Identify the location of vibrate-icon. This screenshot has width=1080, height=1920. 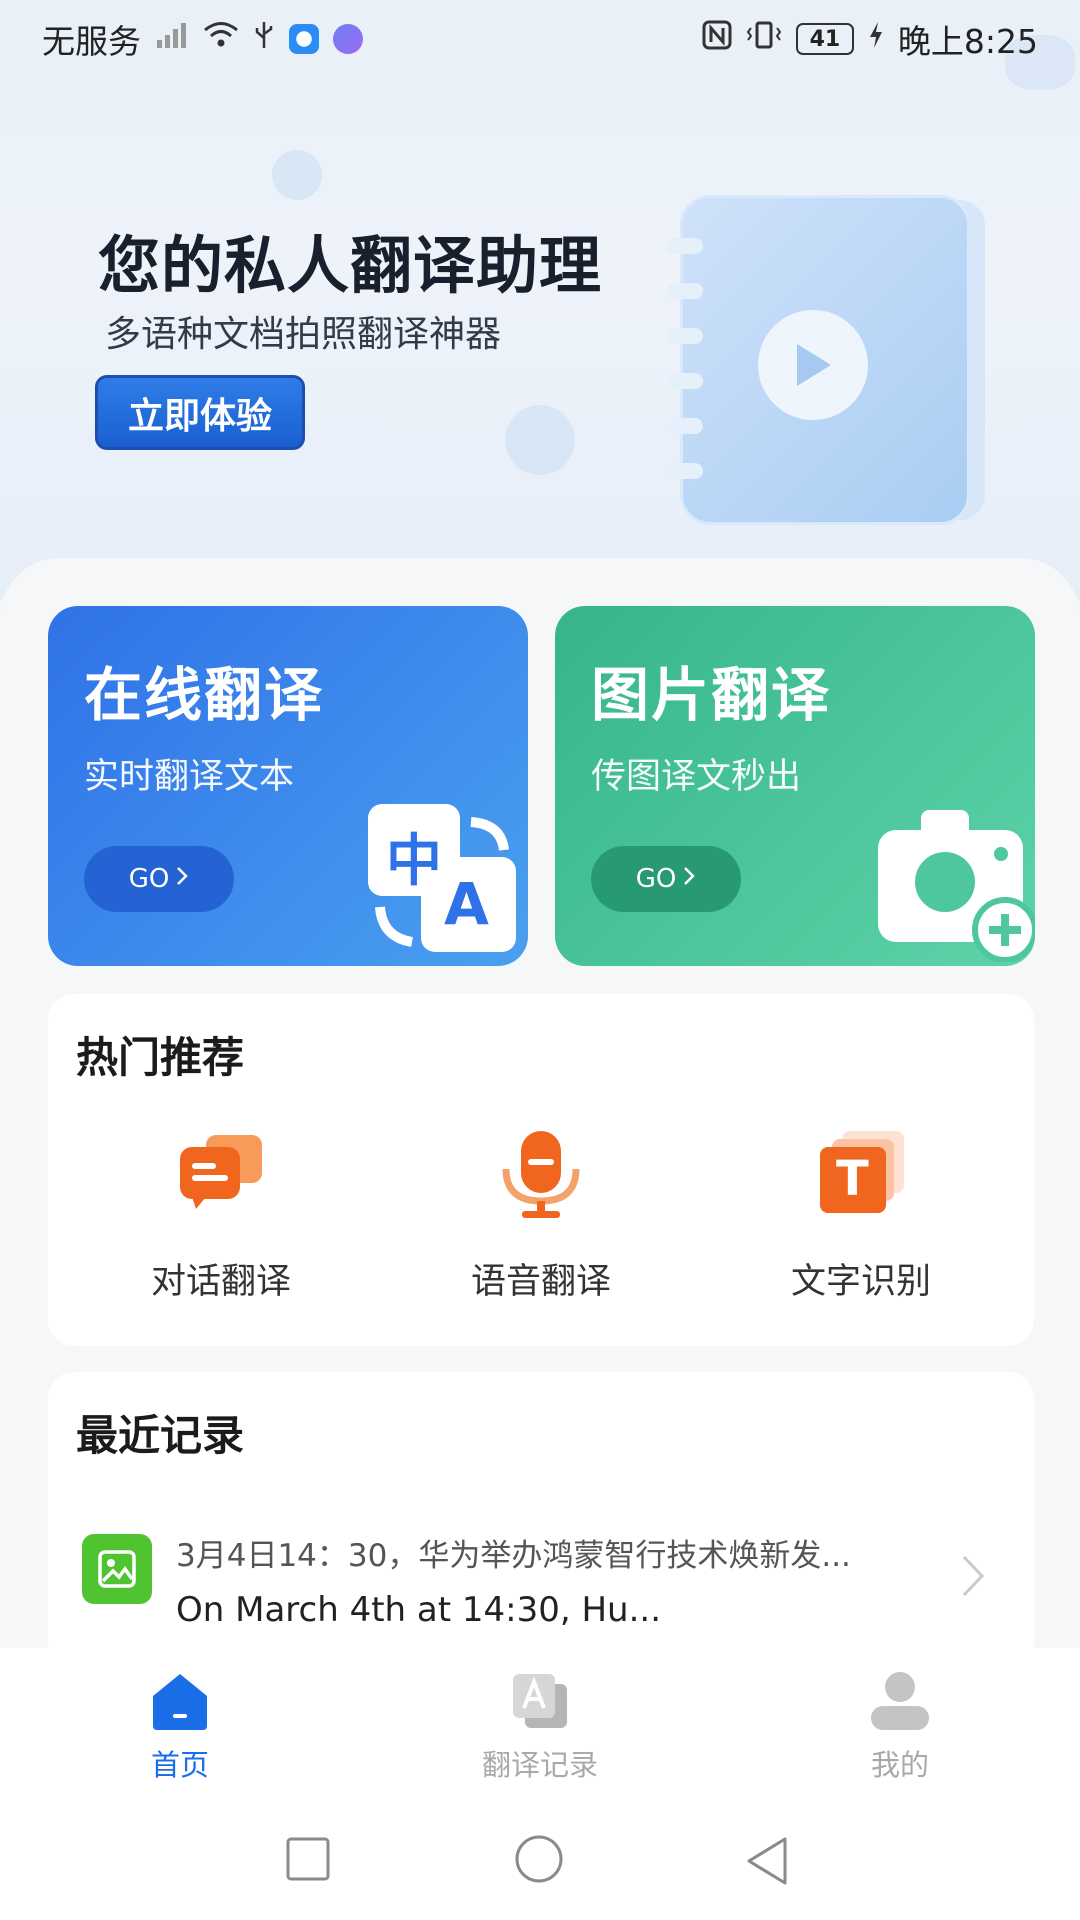
(764, 39).